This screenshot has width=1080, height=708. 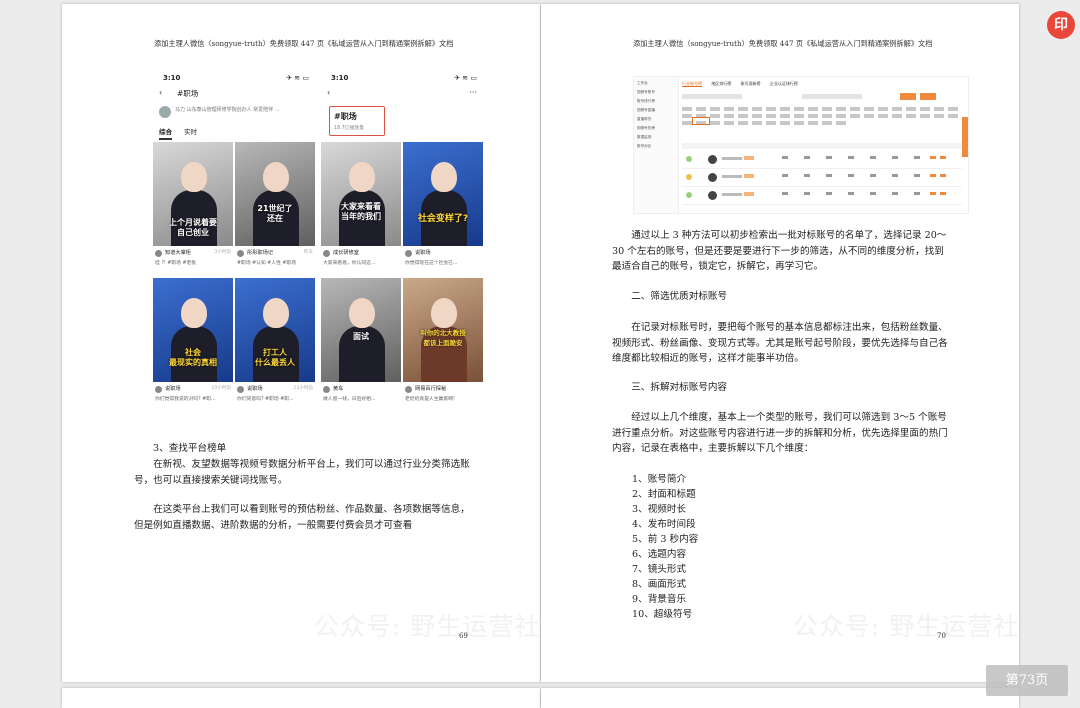 What do you see at coordinates (345, 116) in the screenshot?
I see `topic-title: #职场` at bounding box center [345, 116].